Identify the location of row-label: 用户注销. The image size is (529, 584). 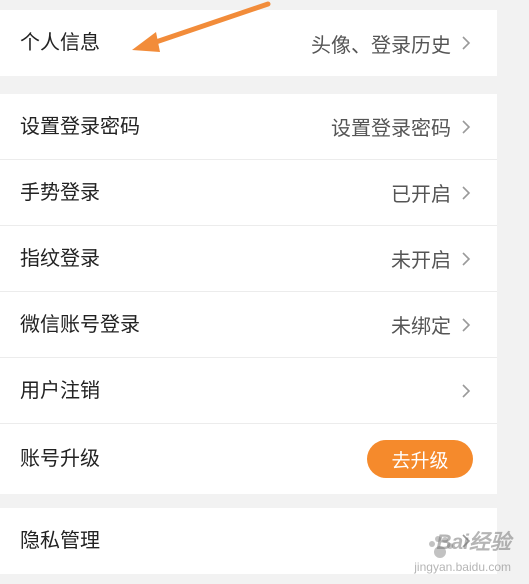
(60, 390).